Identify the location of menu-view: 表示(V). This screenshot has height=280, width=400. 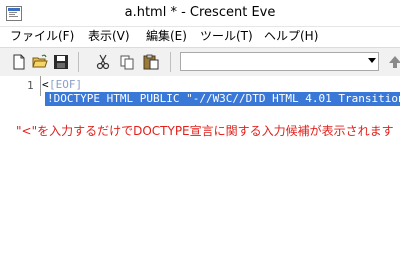
(109, 36).